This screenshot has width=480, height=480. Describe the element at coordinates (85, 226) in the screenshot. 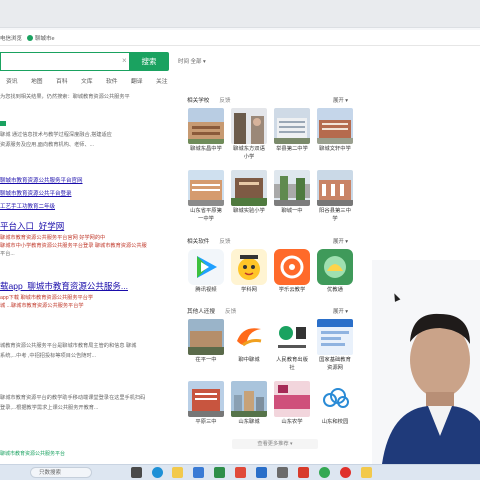

I see `result-title: 平台入口_好学网` at that location.